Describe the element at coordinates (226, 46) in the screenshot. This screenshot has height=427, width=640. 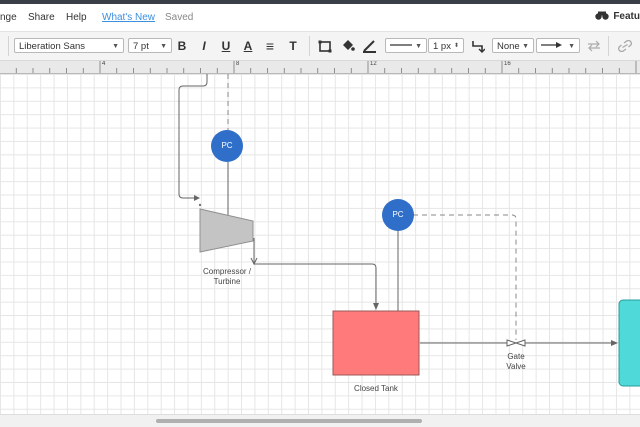
I see `underline-button: U` at that location.